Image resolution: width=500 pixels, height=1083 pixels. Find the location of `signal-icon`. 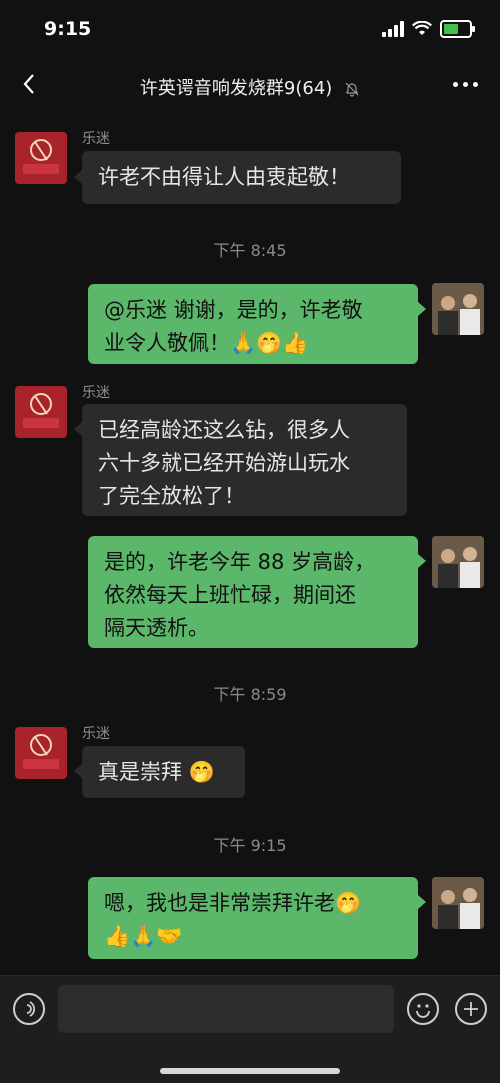

signal-icon is located at coordinates (393, 29).